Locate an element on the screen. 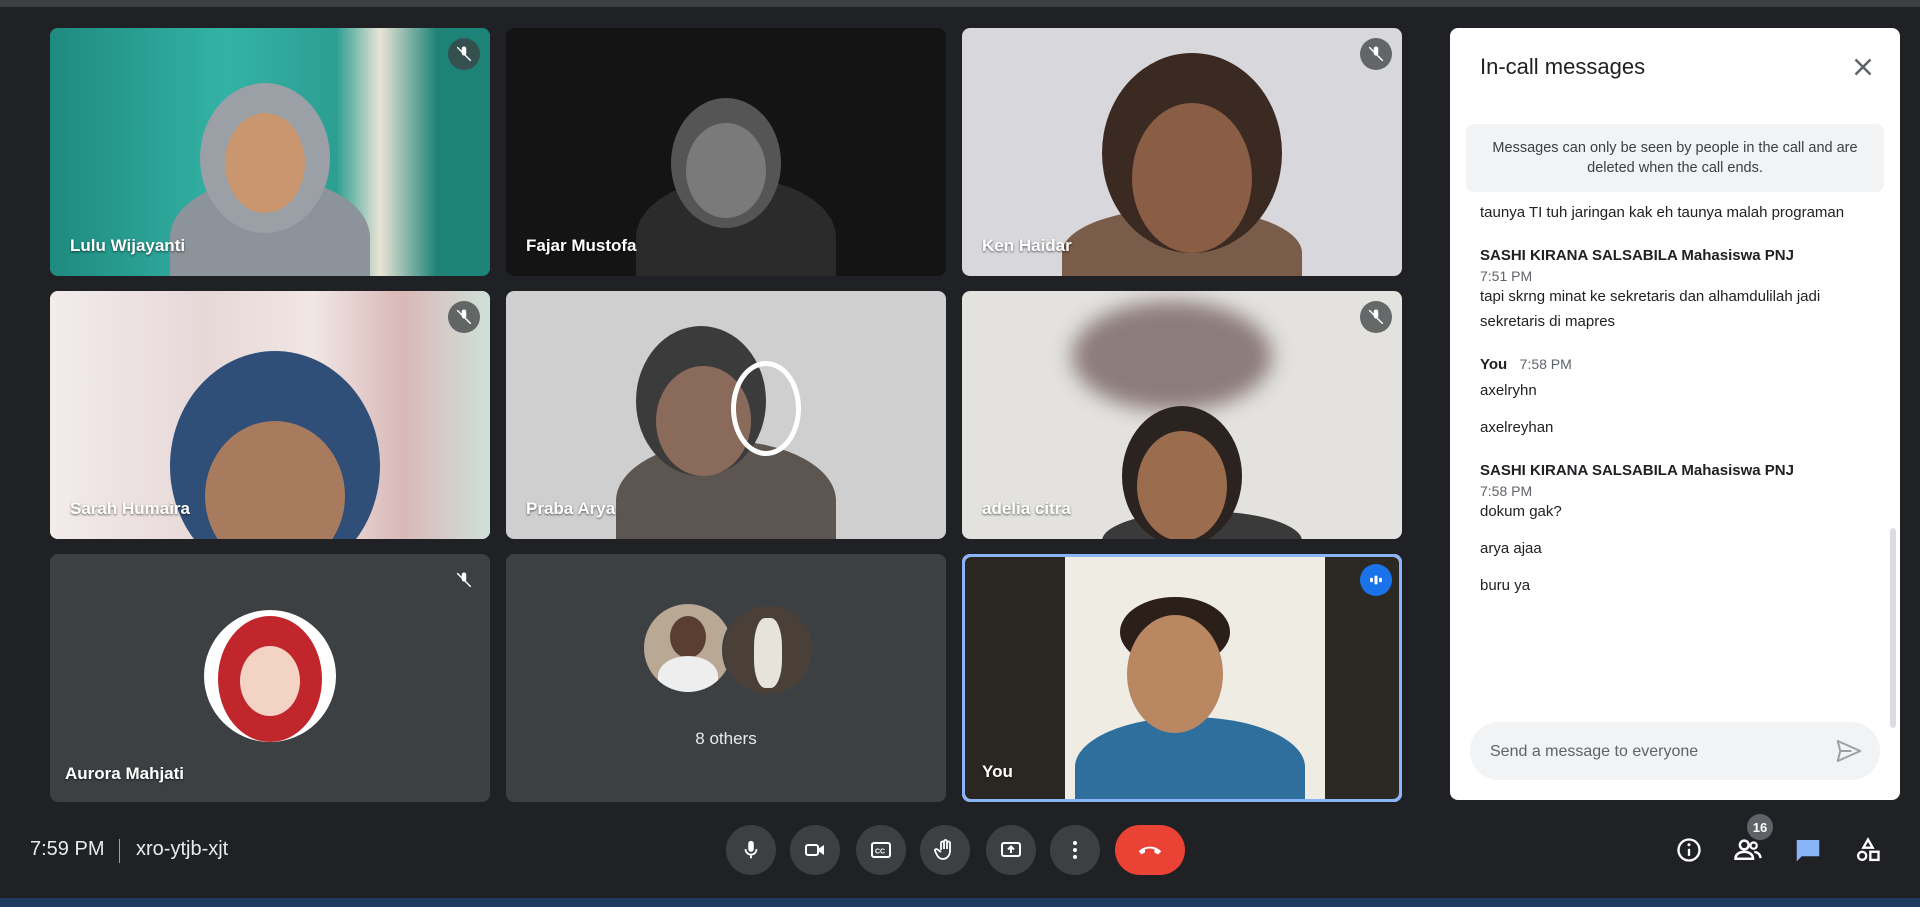  chat-input-box is located at coordinates (1675, 752).